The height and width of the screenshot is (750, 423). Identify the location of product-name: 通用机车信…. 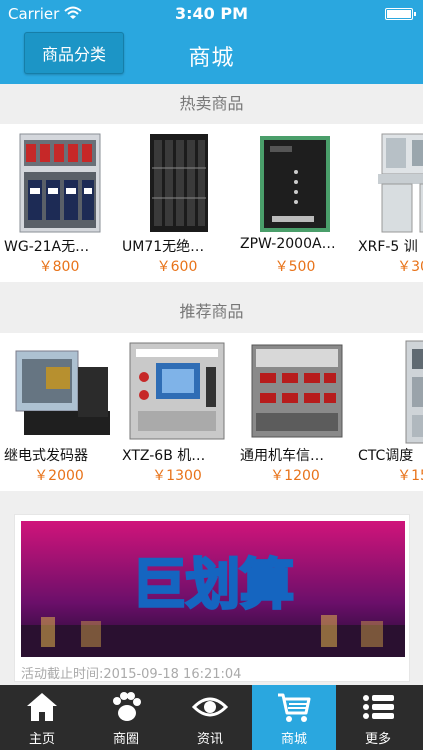
(282, 456).